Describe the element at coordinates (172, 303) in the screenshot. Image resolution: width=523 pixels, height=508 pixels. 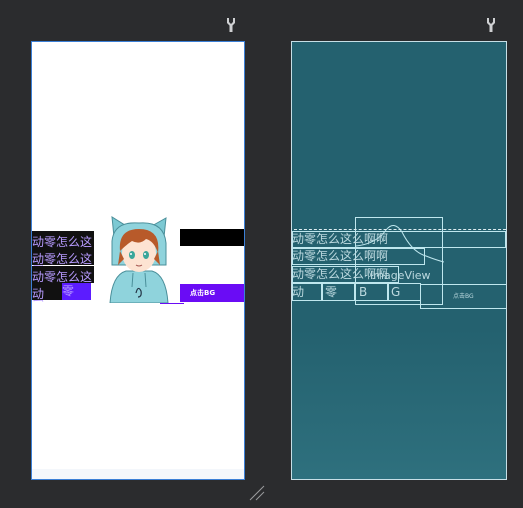
I see `divider-line` at that location.